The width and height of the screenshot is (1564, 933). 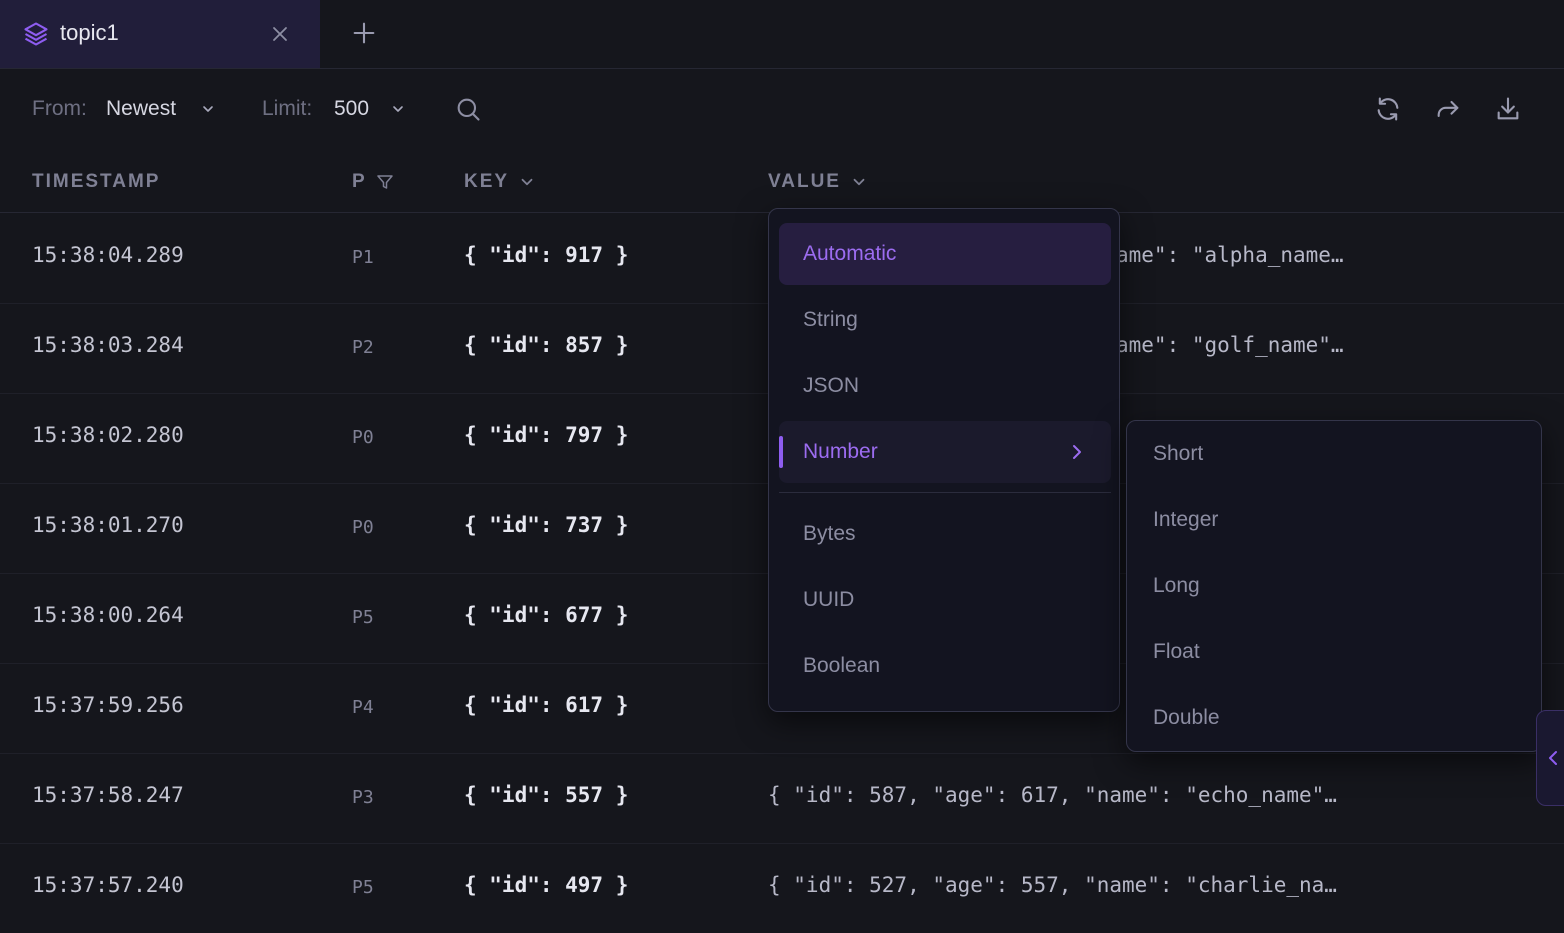 What do you see at coordinates (546, 435) in the screenshot?
I see `row-key: { "id": 797 }` at bounding box center [546, 435].